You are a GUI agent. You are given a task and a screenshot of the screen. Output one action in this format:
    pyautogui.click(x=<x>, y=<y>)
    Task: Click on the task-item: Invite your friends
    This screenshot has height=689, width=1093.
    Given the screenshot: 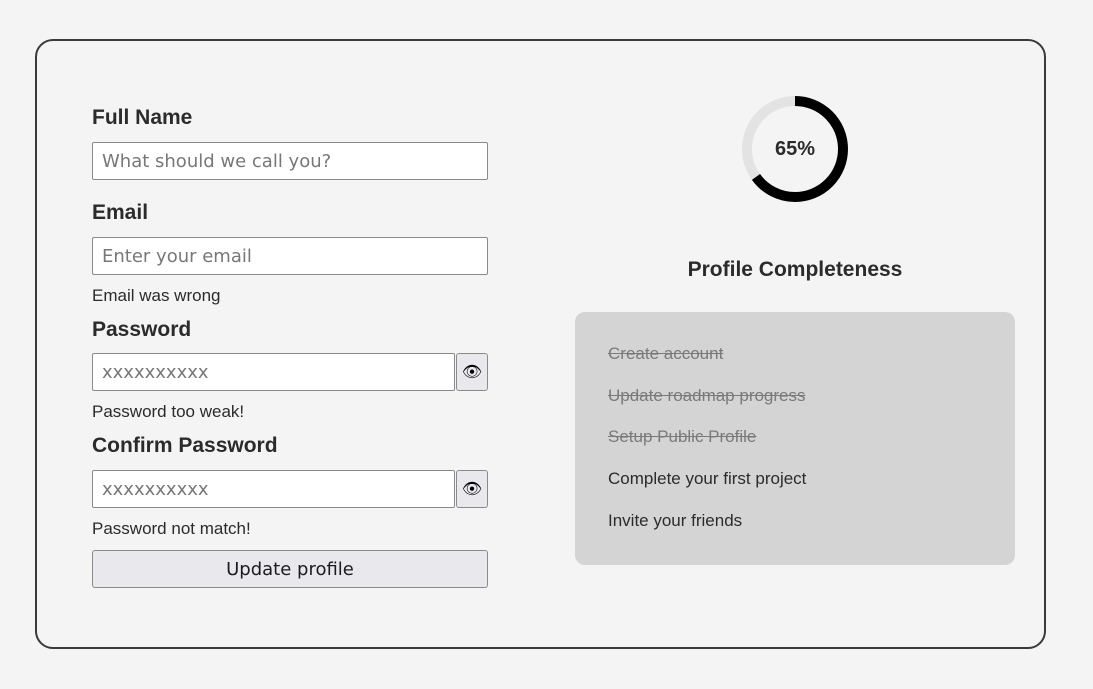 What is the action you would take?
    pyautogui.click(x=675, y=520)
    